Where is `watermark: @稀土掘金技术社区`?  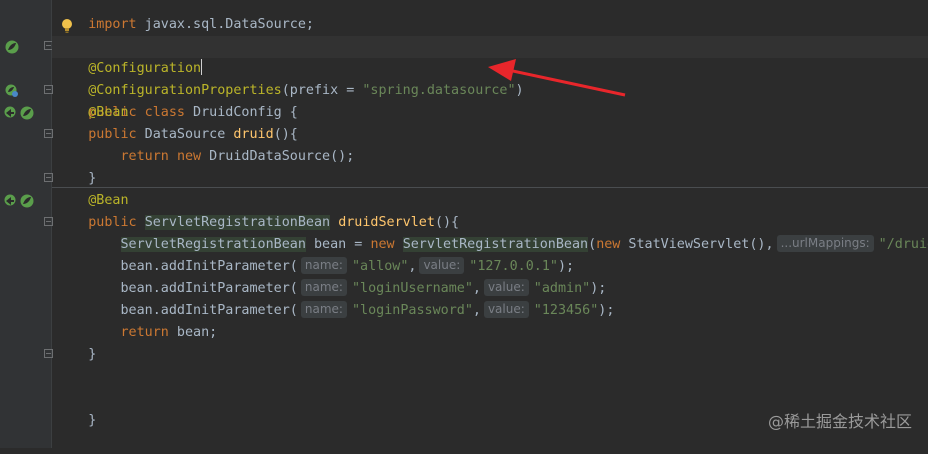 watermark: @稀土掘金技术社区 is located at coordinates (839, 421).